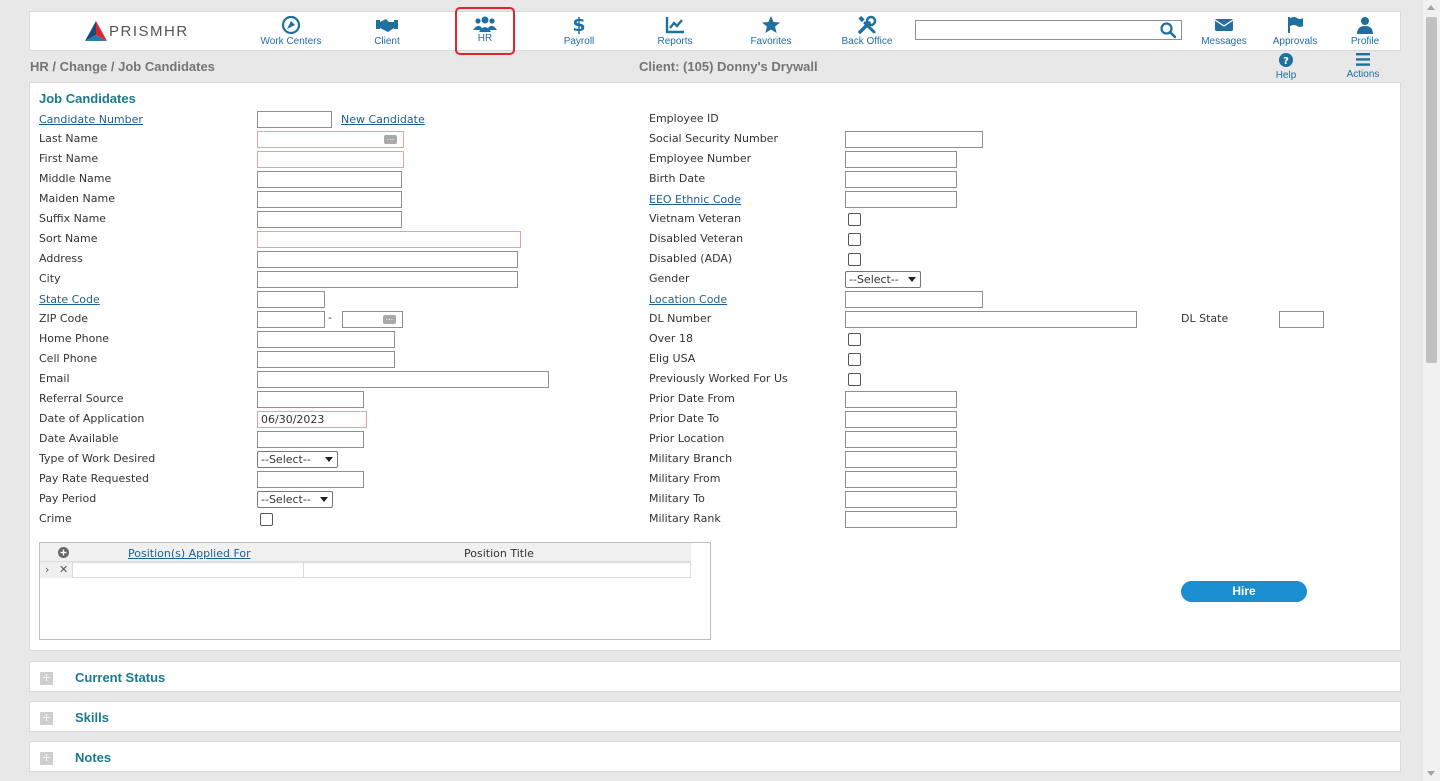 The width and height of the screenshot is (1440, 781). I want to click on add-row-icon, so click(63, 554).